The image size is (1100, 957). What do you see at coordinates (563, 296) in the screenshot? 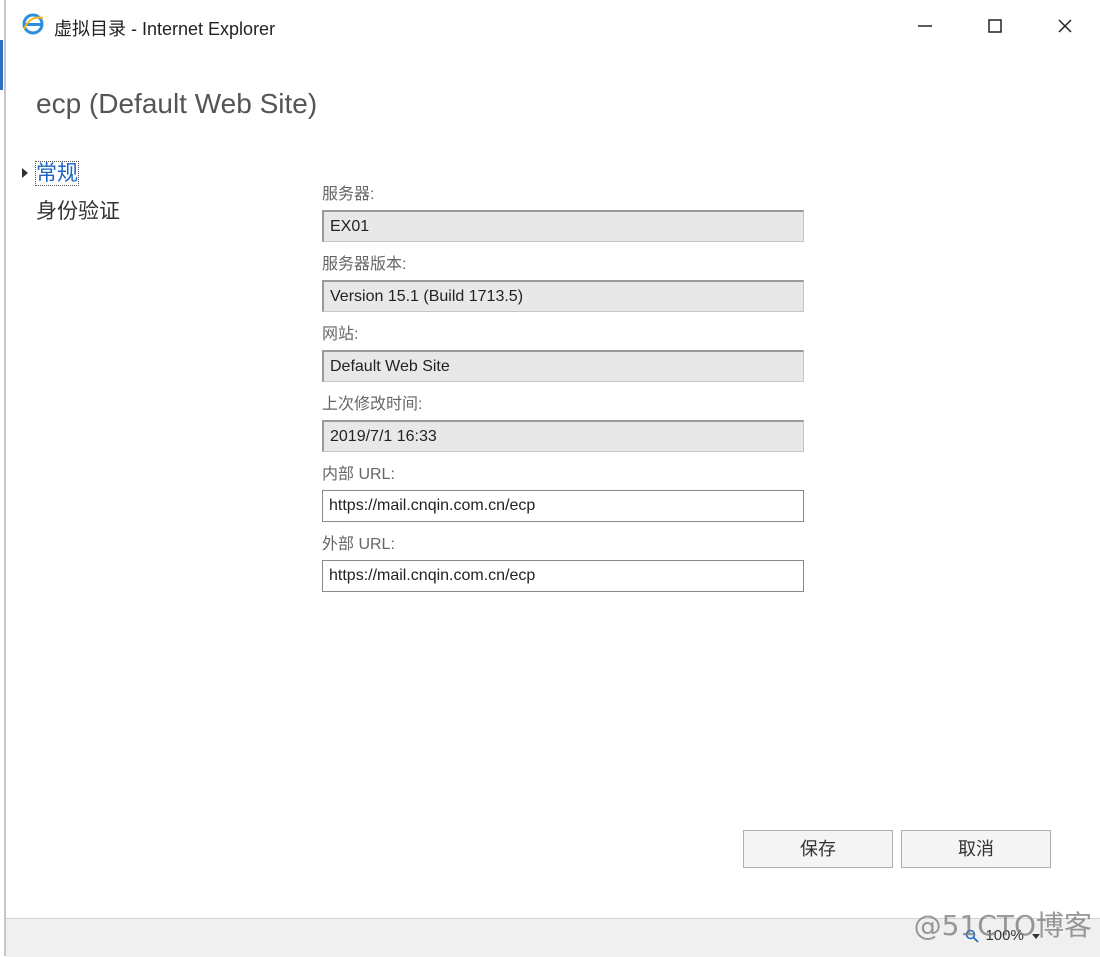
I see `server-version-value: Version 15.1 (Build 1713.5)` at bounding box center [563, 296].